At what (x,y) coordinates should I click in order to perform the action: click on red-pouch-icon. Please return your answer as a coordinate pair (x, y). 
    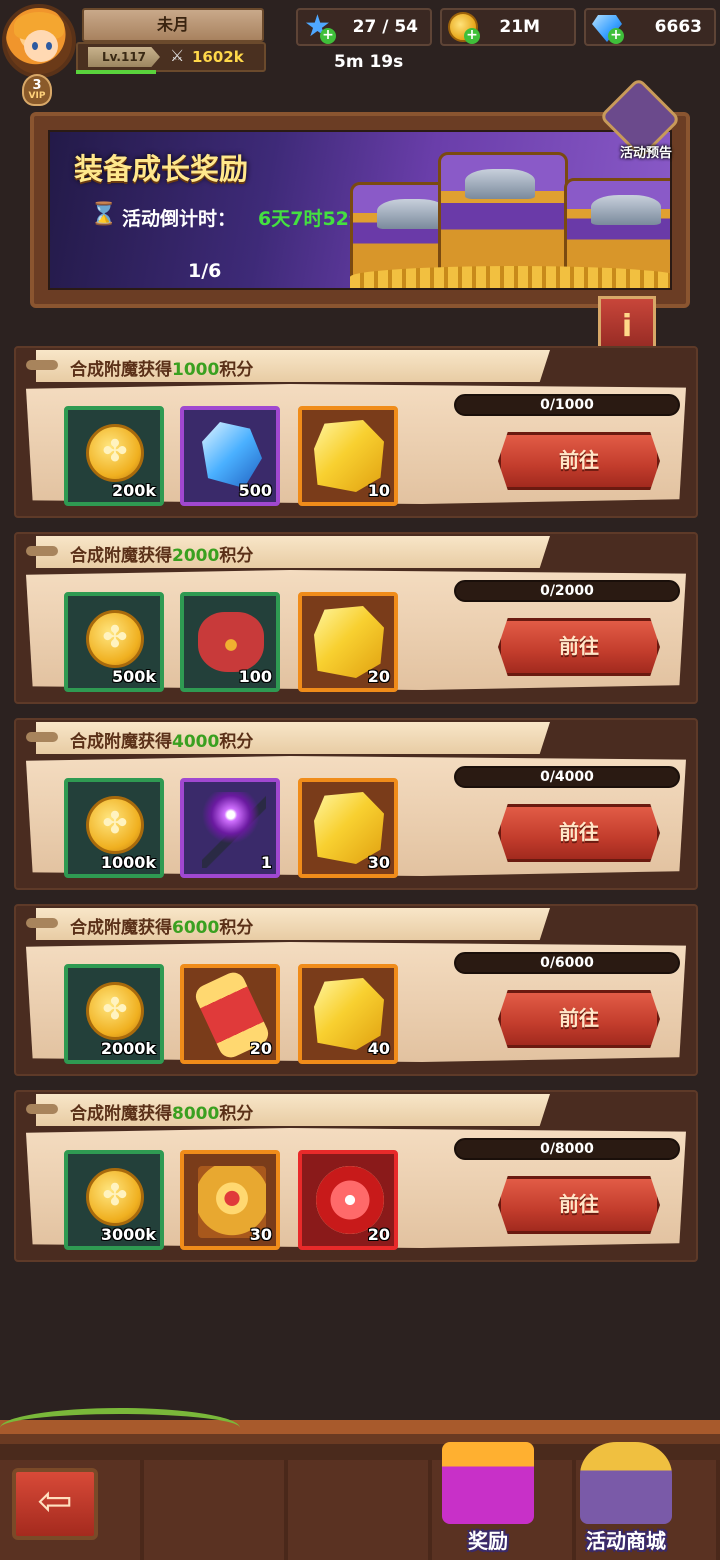
    Looking at the image, I should click on (231, 642).